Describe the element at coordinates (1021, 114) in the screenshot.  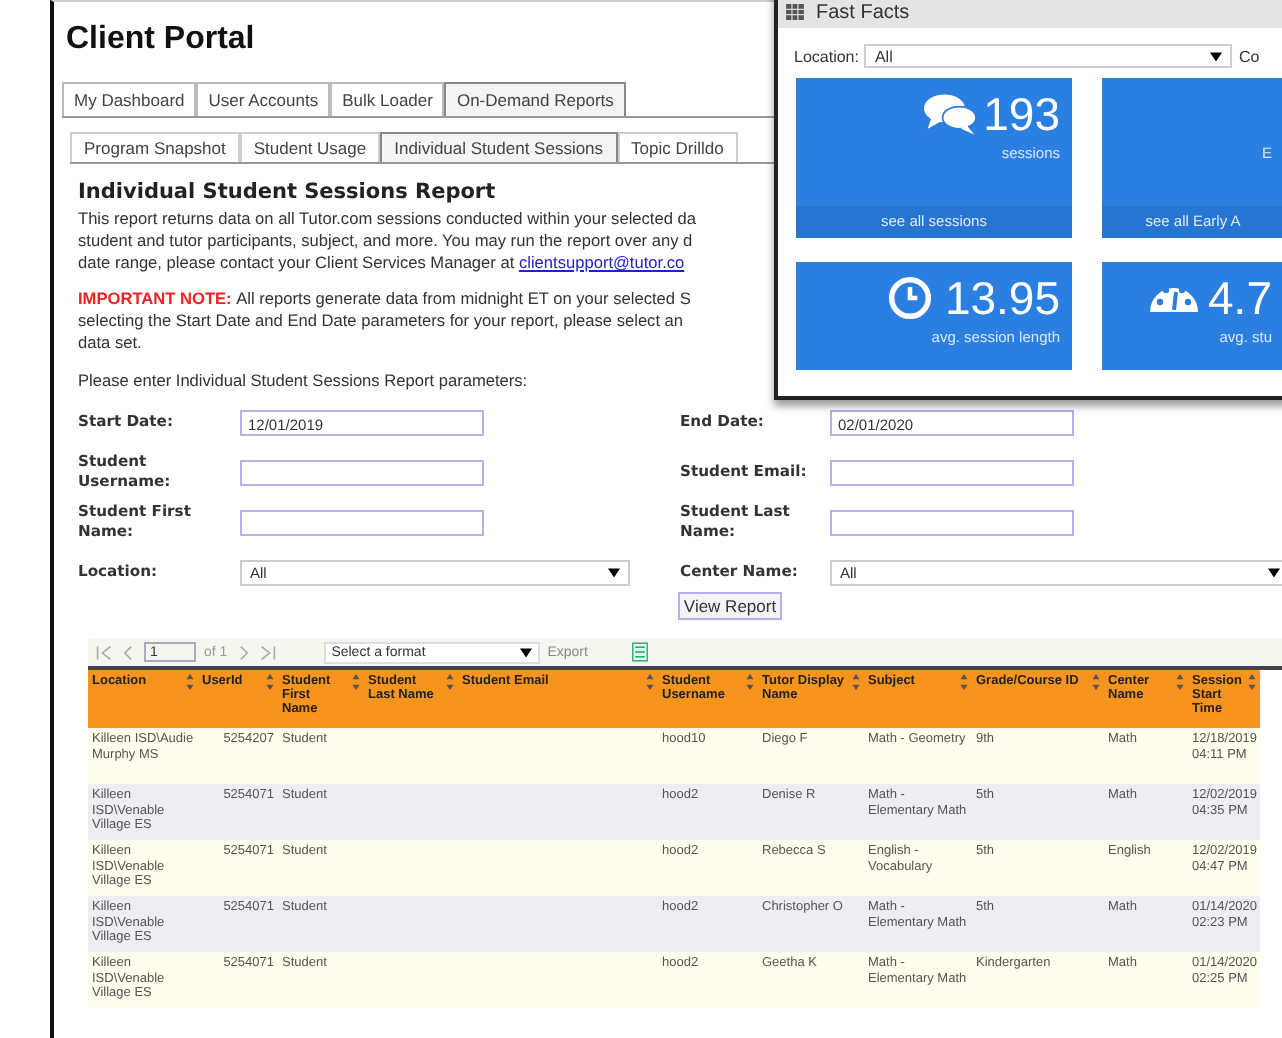
I see `stat-value: 193` at that location.